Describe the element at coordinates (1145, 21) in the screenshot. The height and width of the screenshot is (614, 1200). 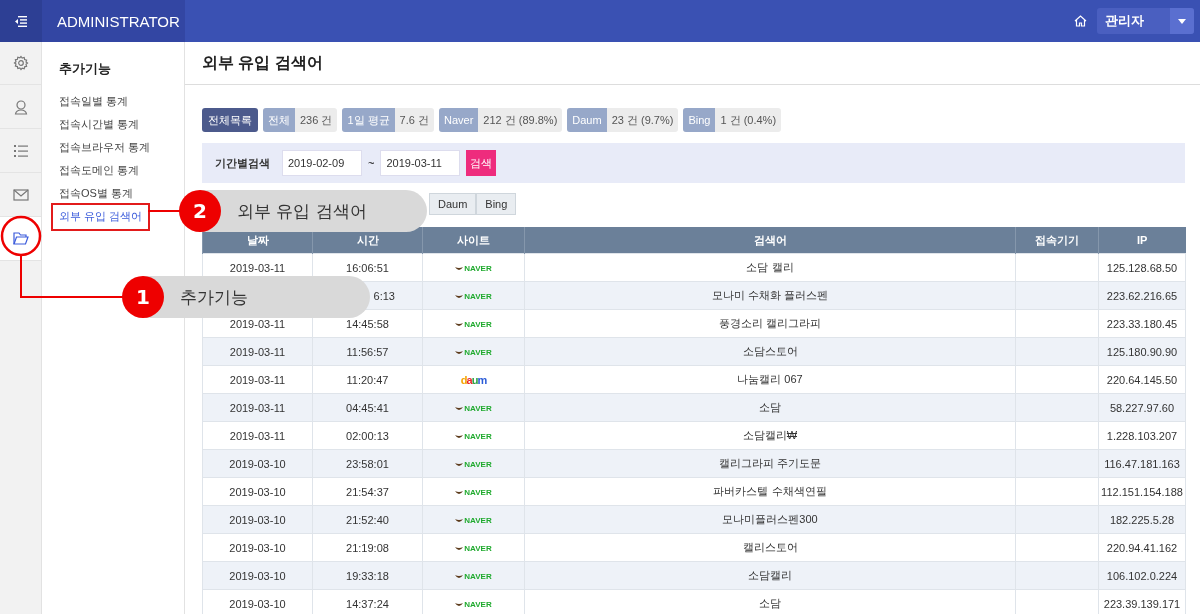
I see `user-dropdown: 관리자` at that location.